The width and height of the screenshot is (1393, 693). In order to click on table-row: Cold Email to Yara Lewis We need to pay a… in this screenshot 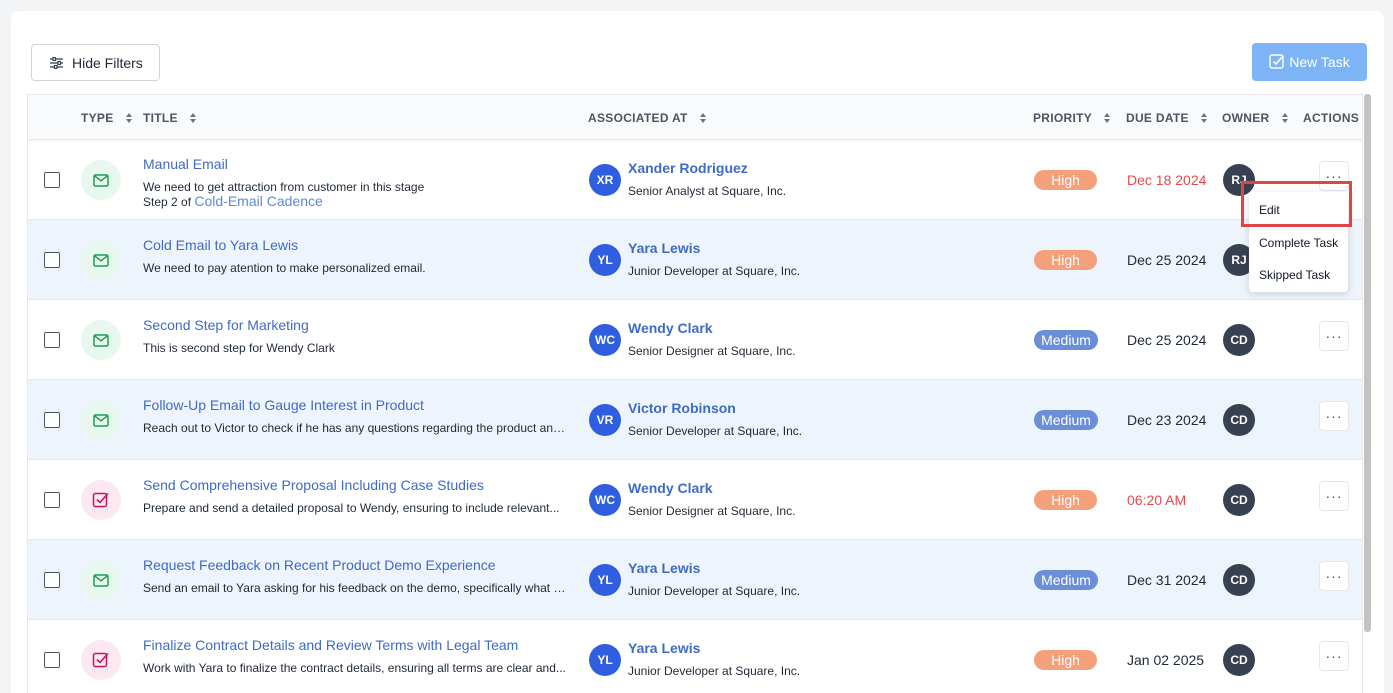, I will do `click(695, 260)`.